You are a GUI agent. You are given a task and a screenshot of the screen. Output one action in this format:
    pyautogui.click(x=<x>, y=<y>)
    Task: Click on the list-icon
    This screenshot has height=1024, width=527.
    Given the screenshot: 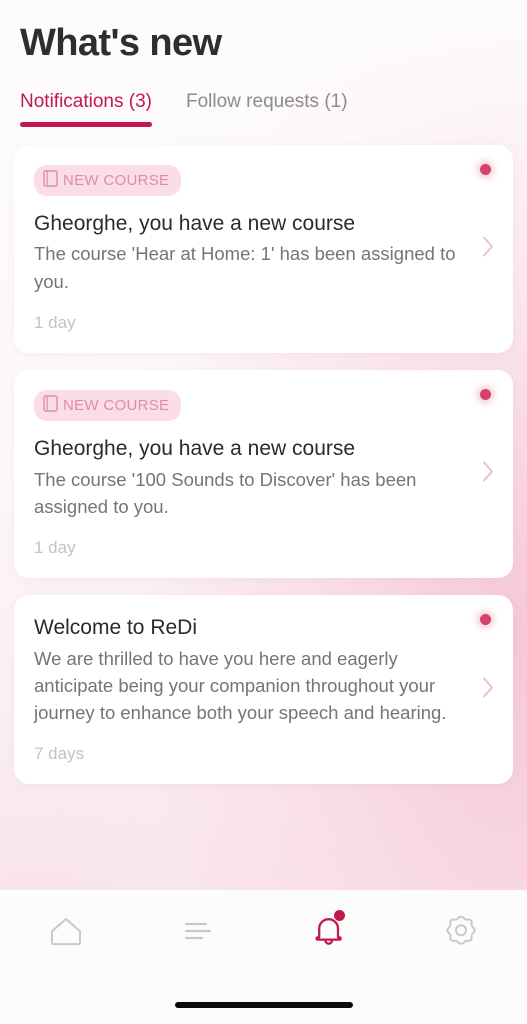 What is the action you would take?
    pyautogui.click(x=198, y=932)
    